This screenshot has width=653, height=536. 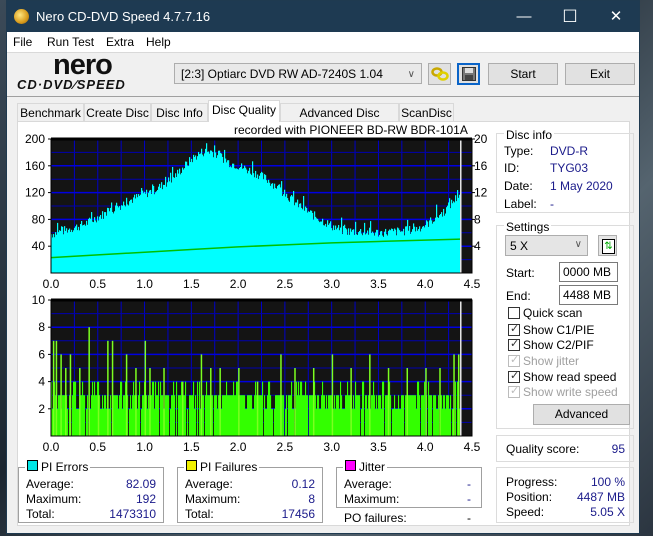 I want to click on show-jitter-checkbox: ✓, so click(x=514, y=360).